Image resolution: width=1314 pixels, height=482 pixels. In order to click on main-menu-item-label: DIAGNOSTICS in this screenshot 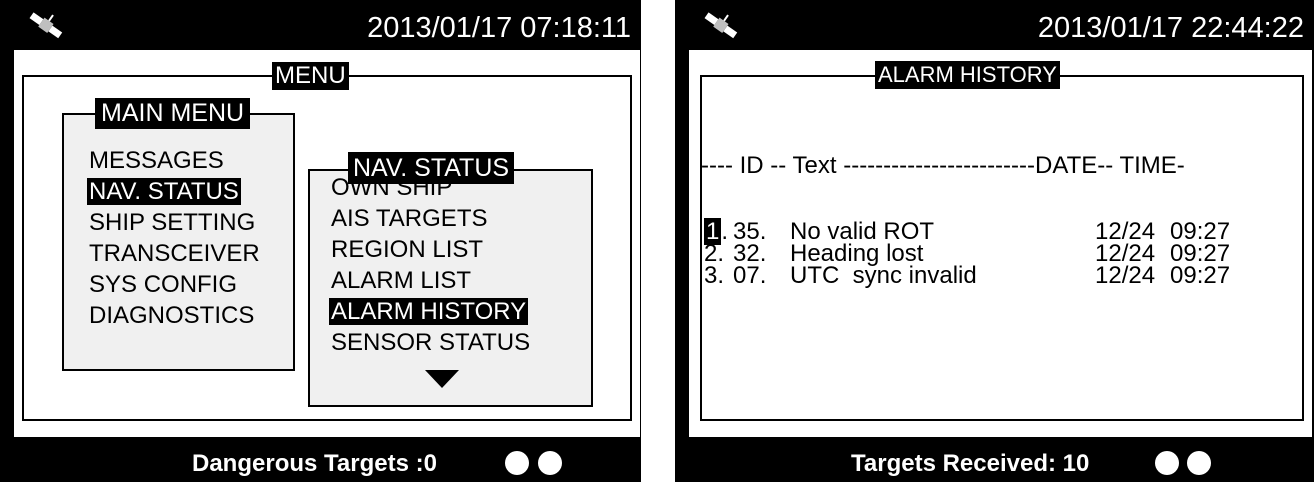, I will do `click(172, 315)`.